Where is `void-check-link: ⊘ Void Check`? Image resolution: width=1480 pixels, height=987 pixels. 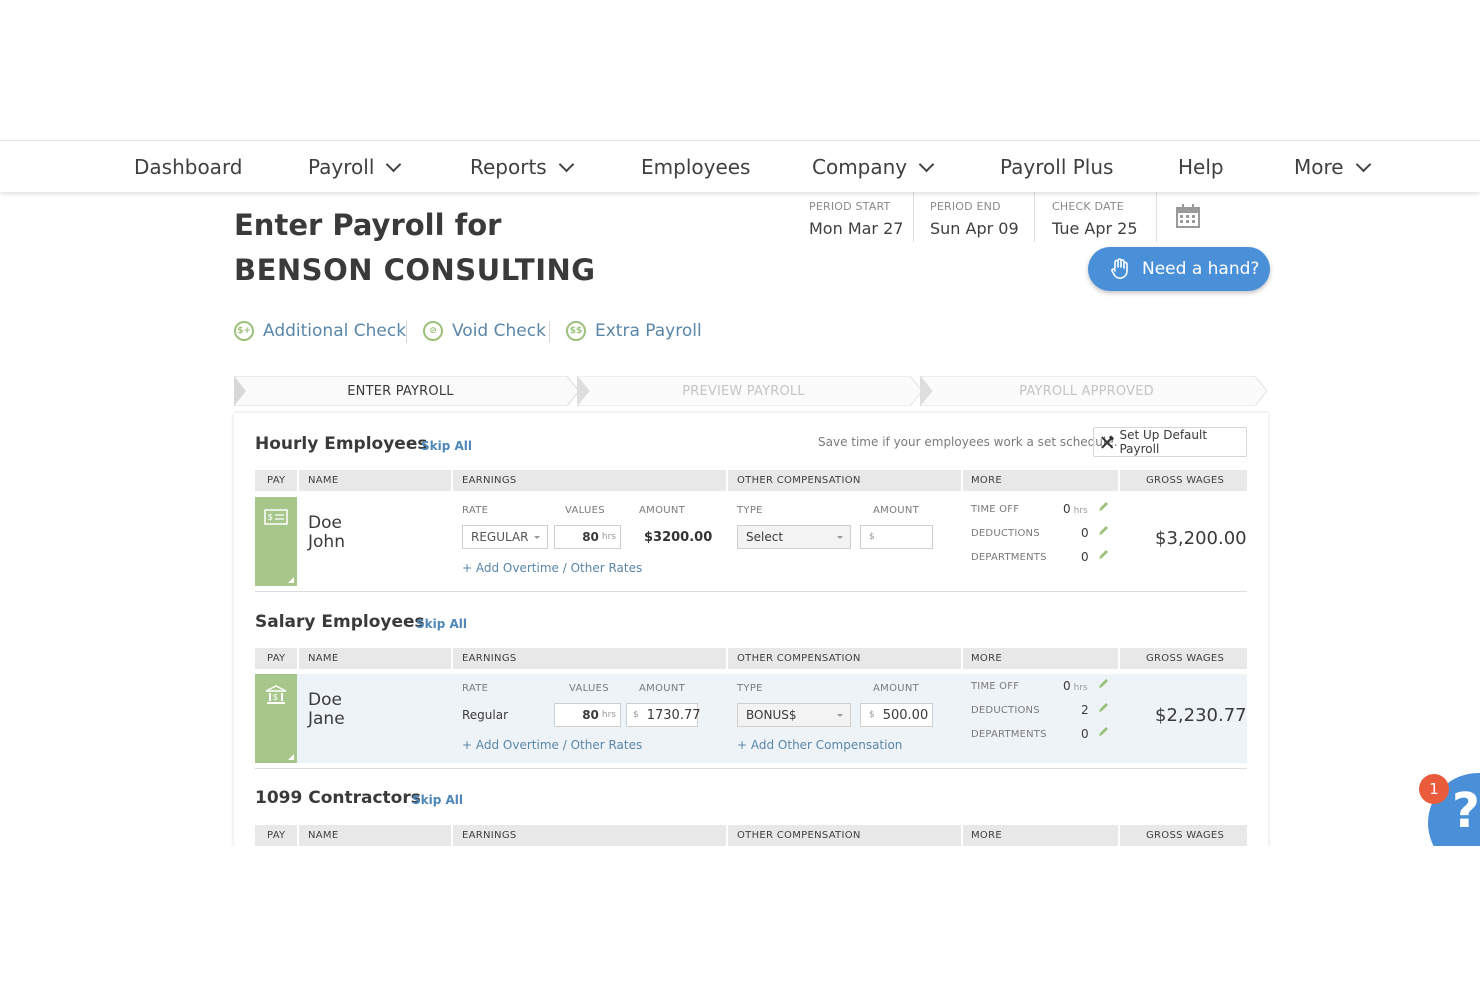
void-check-link: ⊘ Void Check is located at coordinates (484, 331).